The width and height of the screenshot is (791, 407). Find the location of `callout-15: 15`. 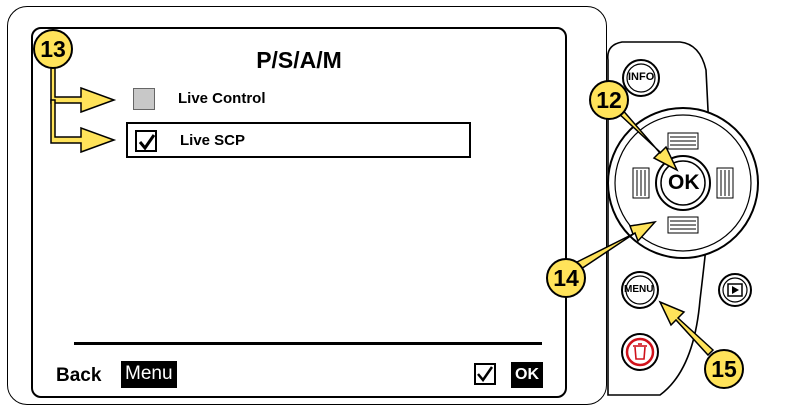

callout-15: 15 is located at coordinates (724, 369).